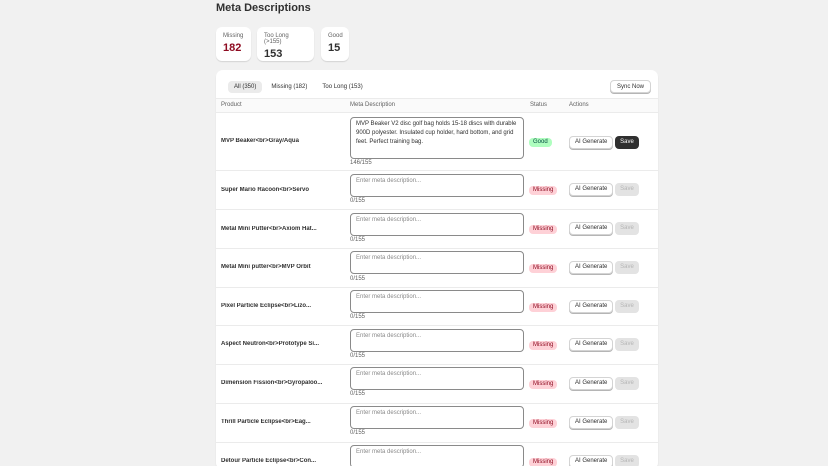  What do you see at coordinates (342, 87) in the screenshot?
I see `tab-too-long: Too Long (153)` at bounding box center [342, 87].